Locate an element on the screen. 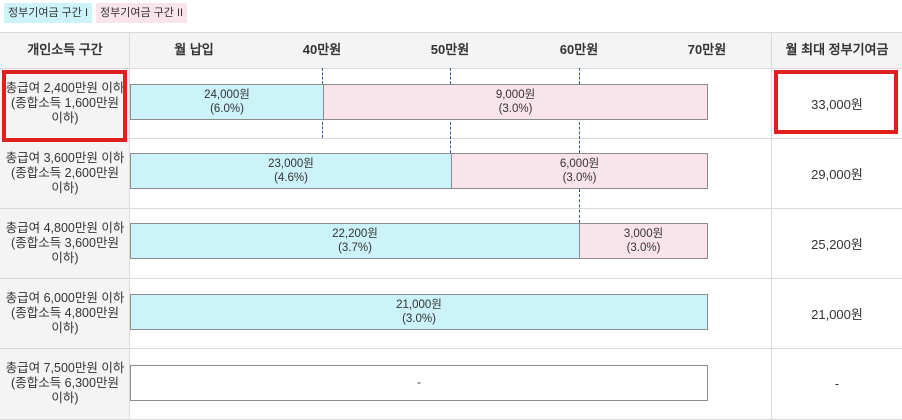  tick-label: 60만원 is located at coordinates (579, 49).